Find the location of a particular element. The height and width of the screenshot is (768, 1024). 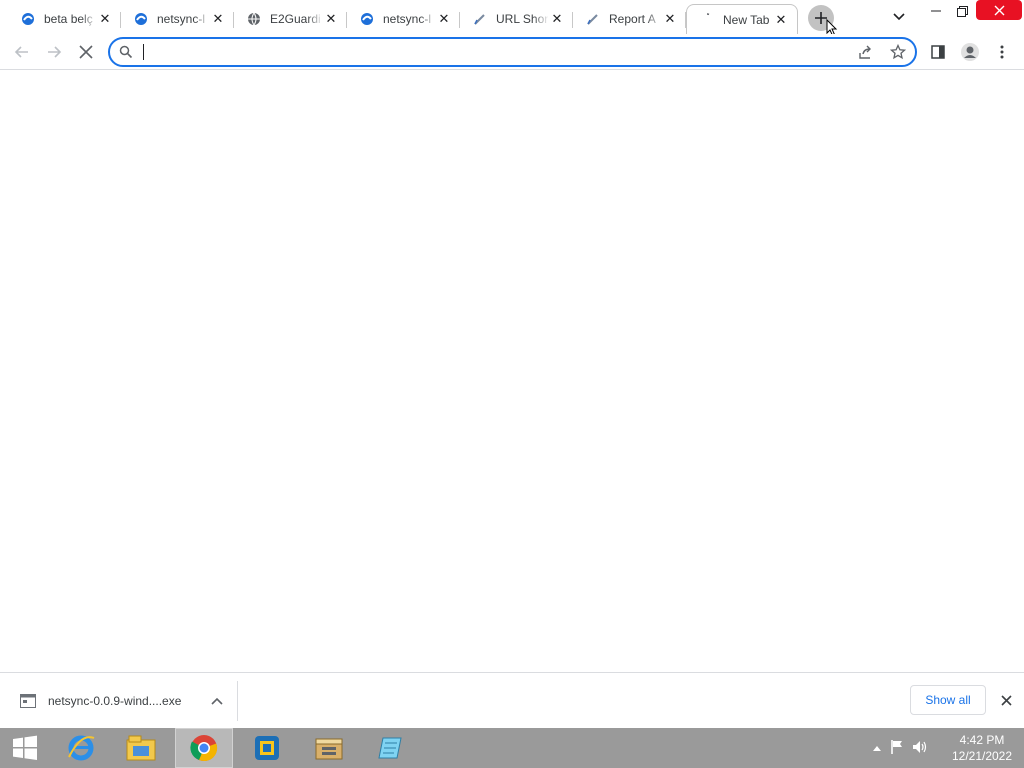

side-panel-icon is located at coordinates (938, 52).